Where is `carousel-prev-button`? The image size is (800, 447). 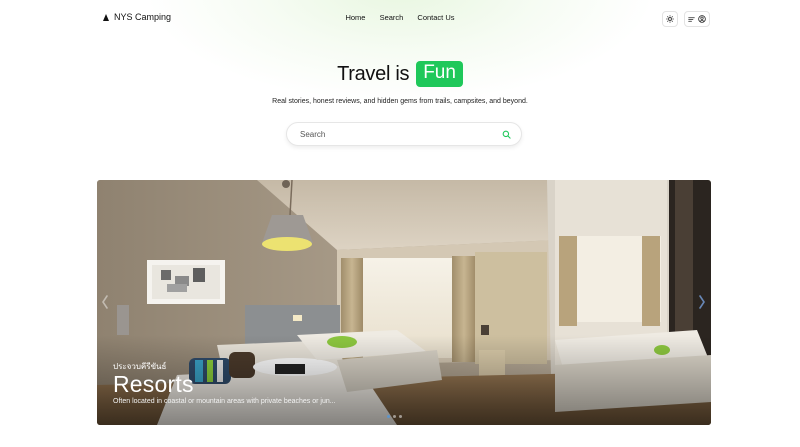 carousel-prev-button is located at coordinates (105, 302).